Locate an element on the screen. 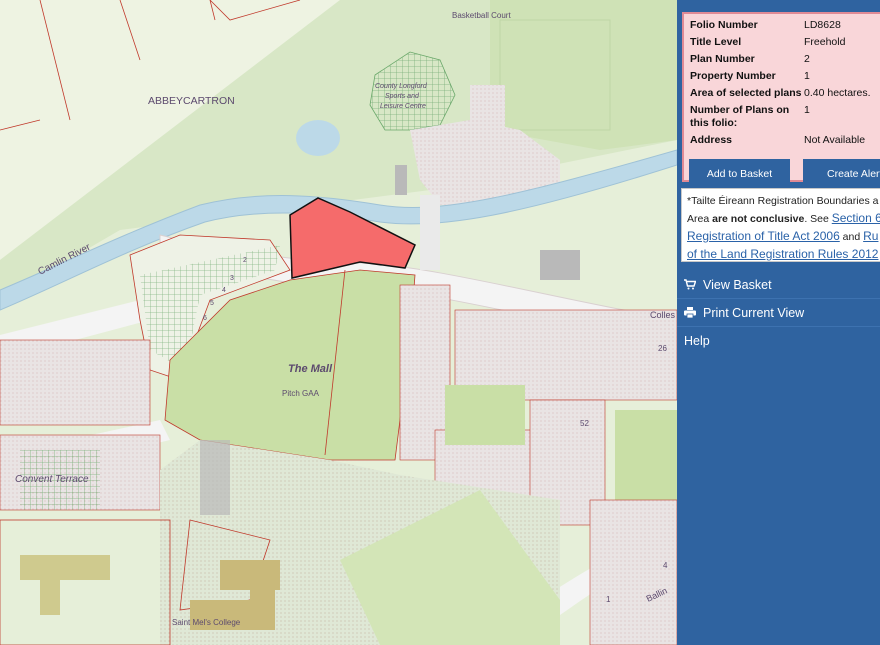  folio-row-value: Not Available is located at coordinates (835, 140).